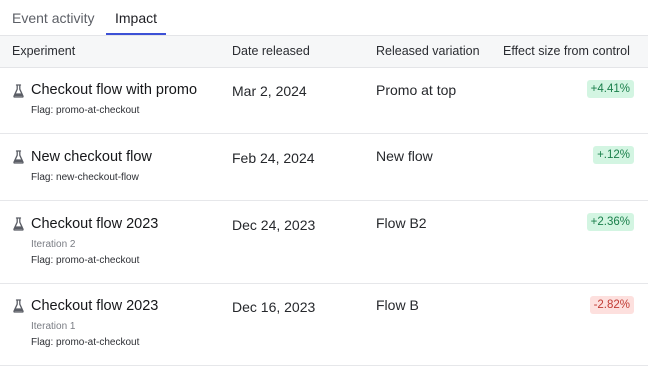 This screenshot has height=386, width=648. Describe the element at coordinates (91, 157) in the screenshot. I see `experiment-name: New checkout flow` at that location.